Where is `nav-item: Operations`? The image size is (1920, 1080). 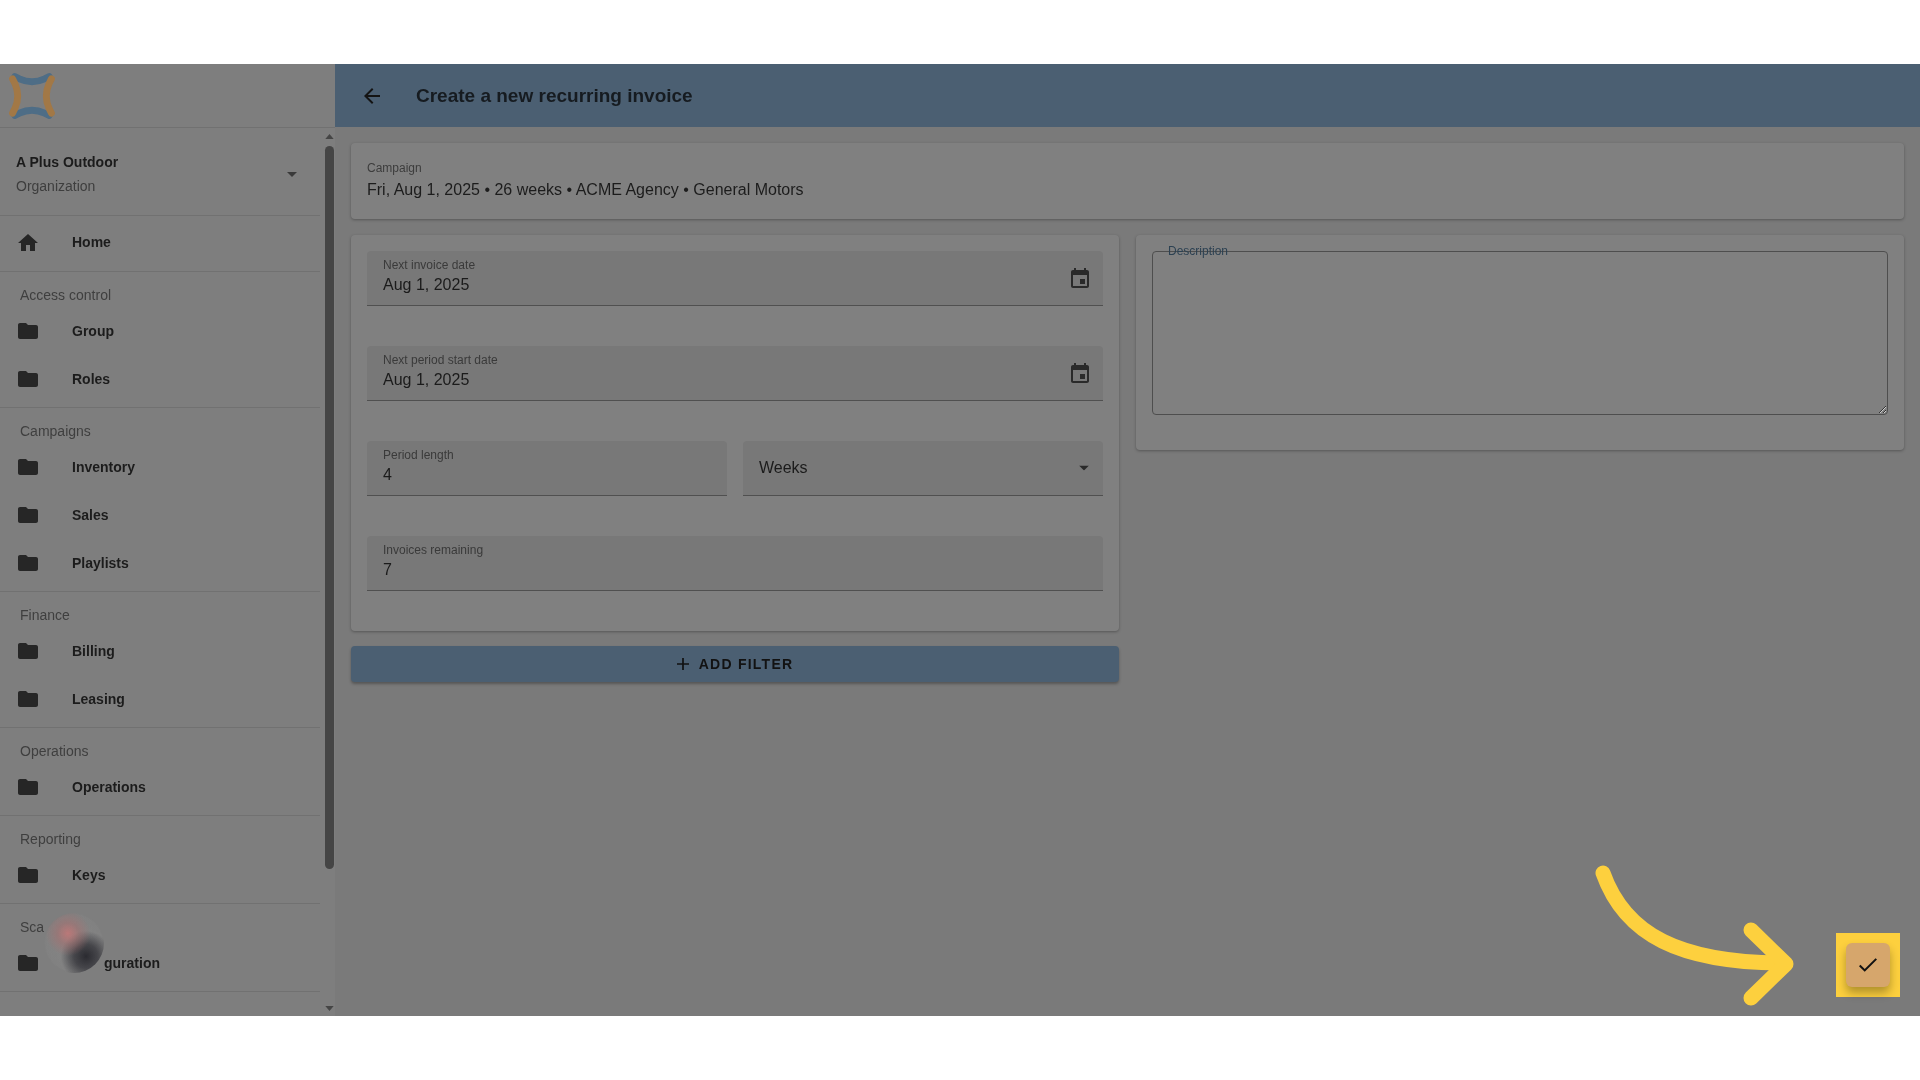
nav-item: Operations is located at coordinates (160, 787).